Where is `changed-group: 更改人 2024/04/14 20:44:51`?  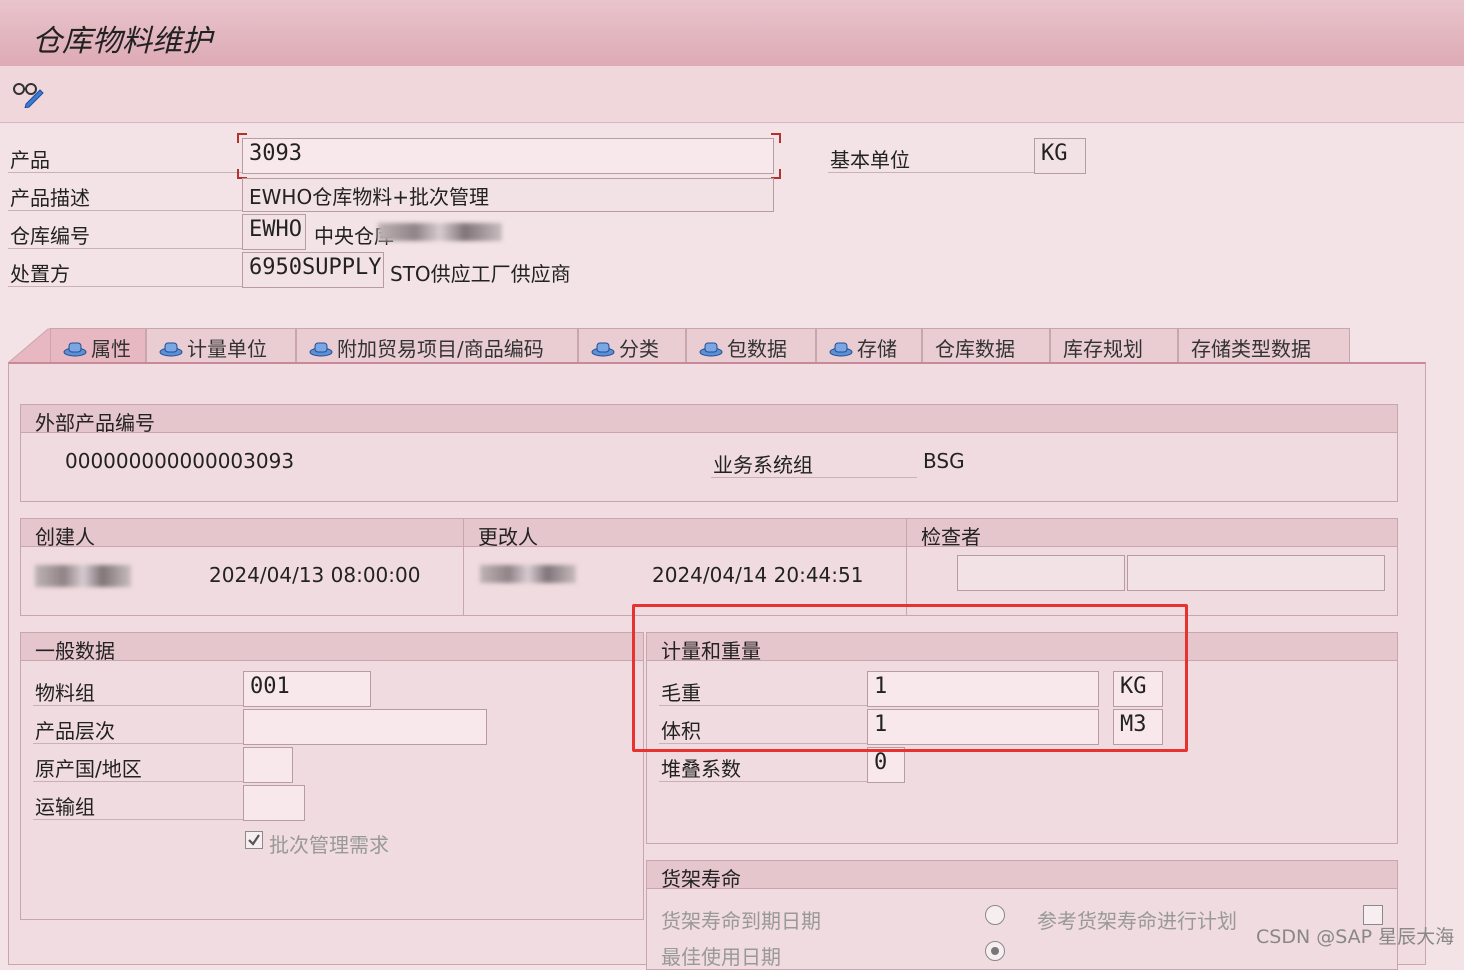 changed-group: 更改人 2024/04/14 20:44:51 is located at coordinates (685, 567).